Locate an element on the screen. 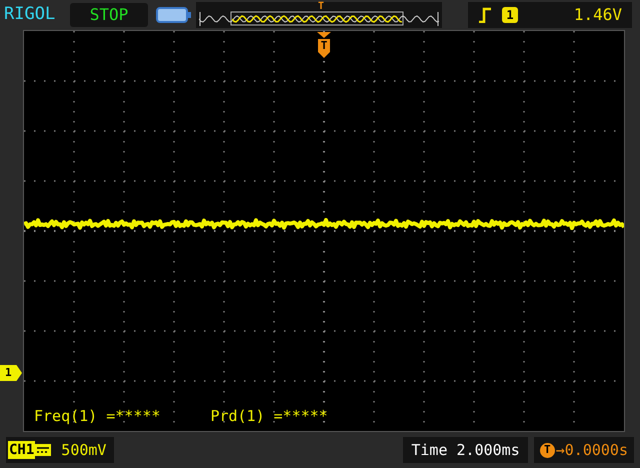 This screenshot has height=468, width=640. run-state-label: STOP is located at coordinates (109, 15).